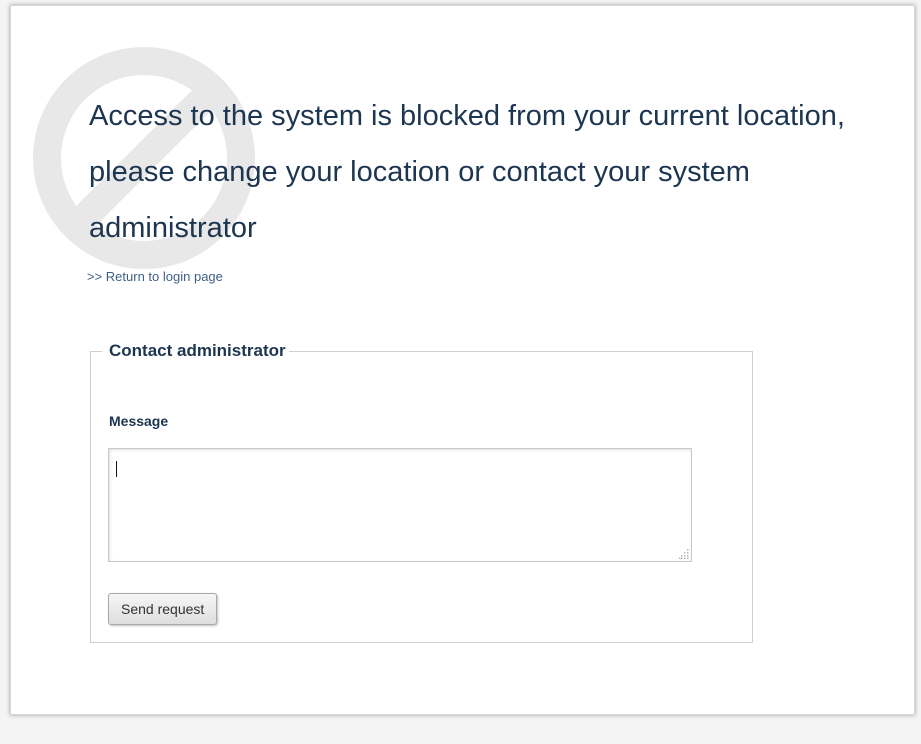 This screenshot has width=921, height=744. What do you see at coordinates (163, 609) in the screenshot?
I see `send-request-button: Send request` at bounding box center [163, 609].